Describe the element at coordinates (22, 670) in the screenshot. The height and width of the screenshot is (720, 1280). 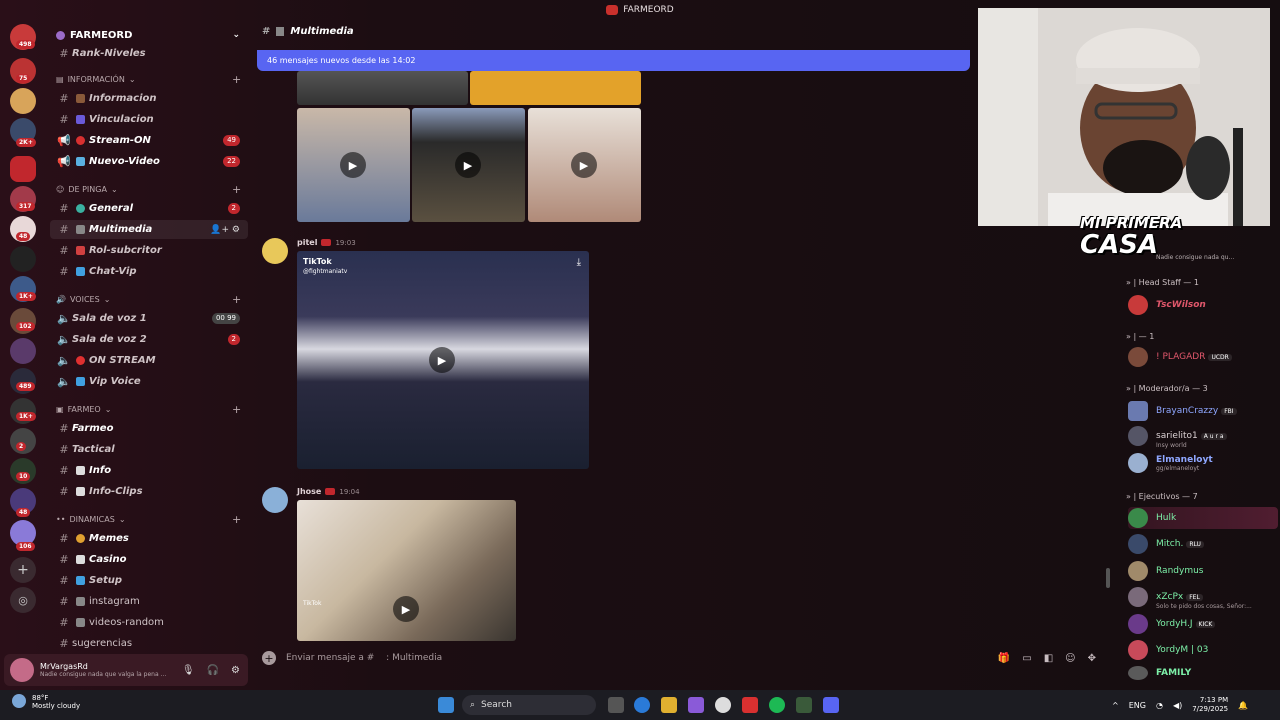
I see `user-avatar` at that location.